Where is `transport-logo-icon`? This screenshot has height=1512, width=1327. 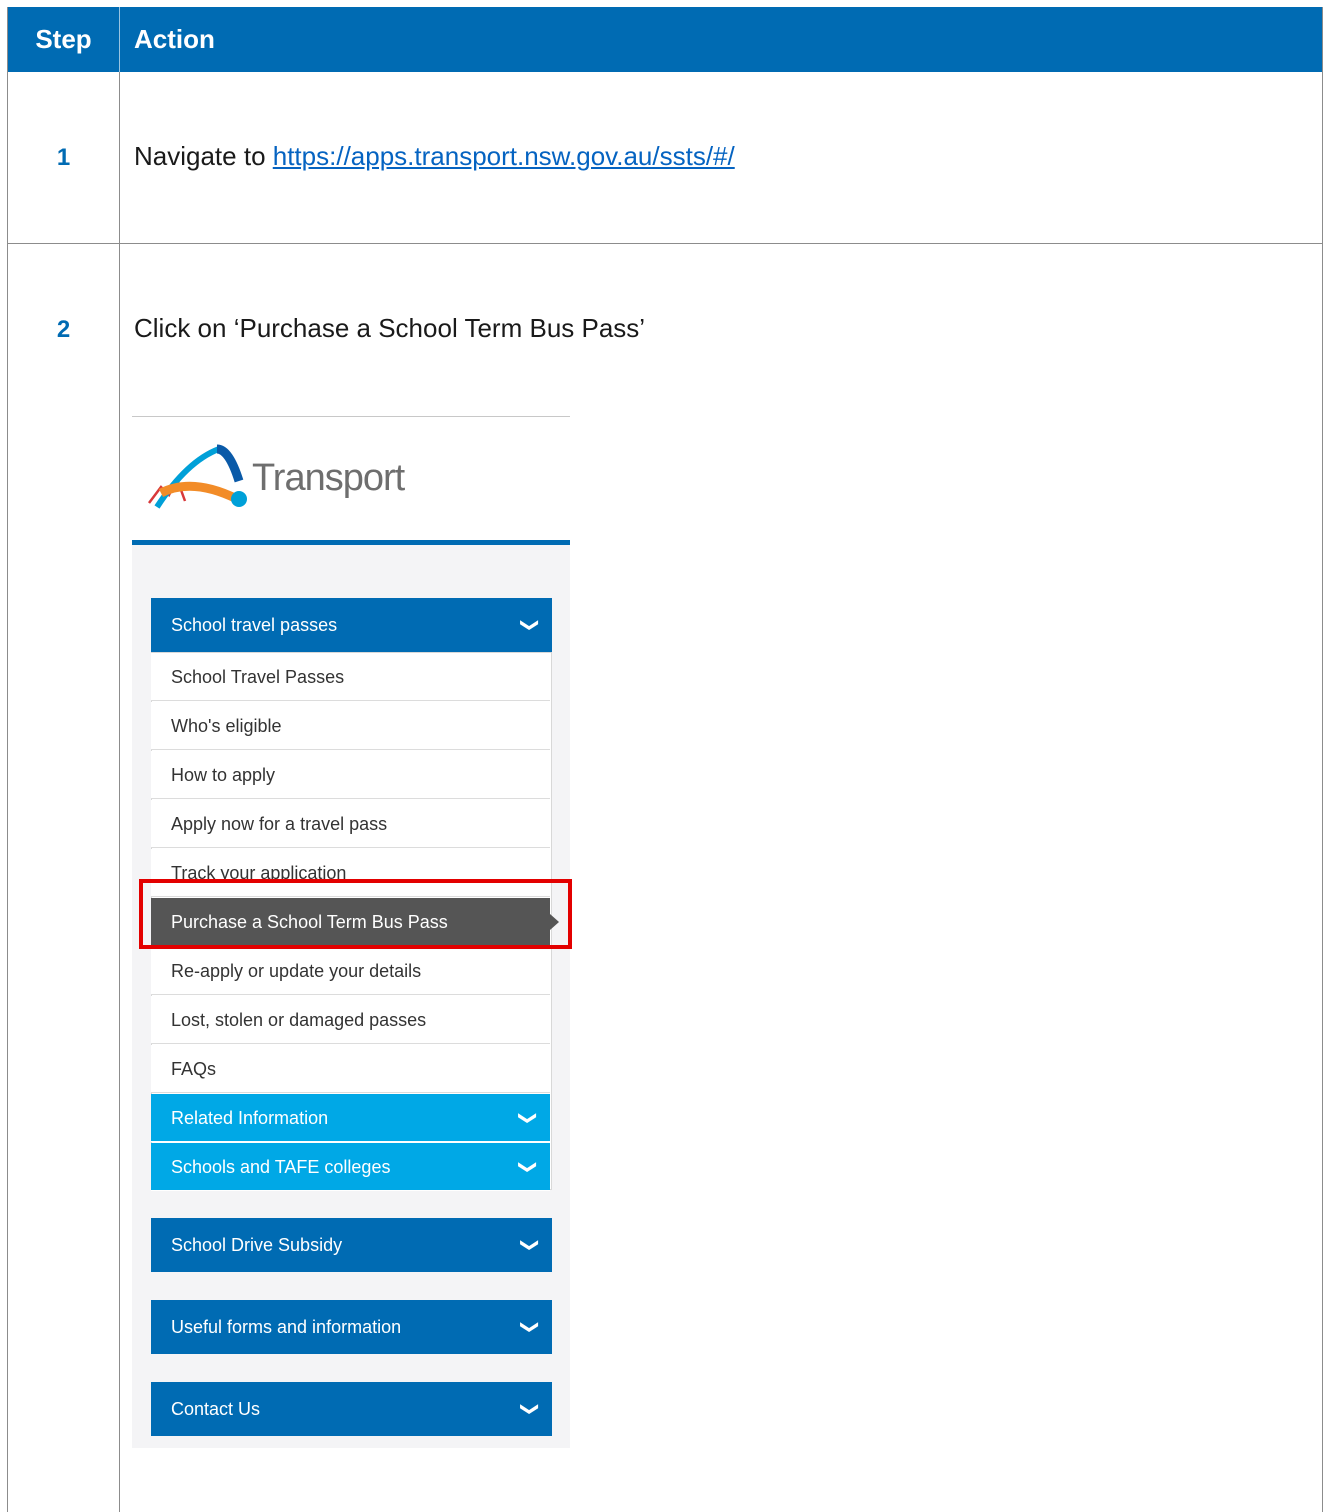 transport-logo-icon is located at coordinates (197, 476).